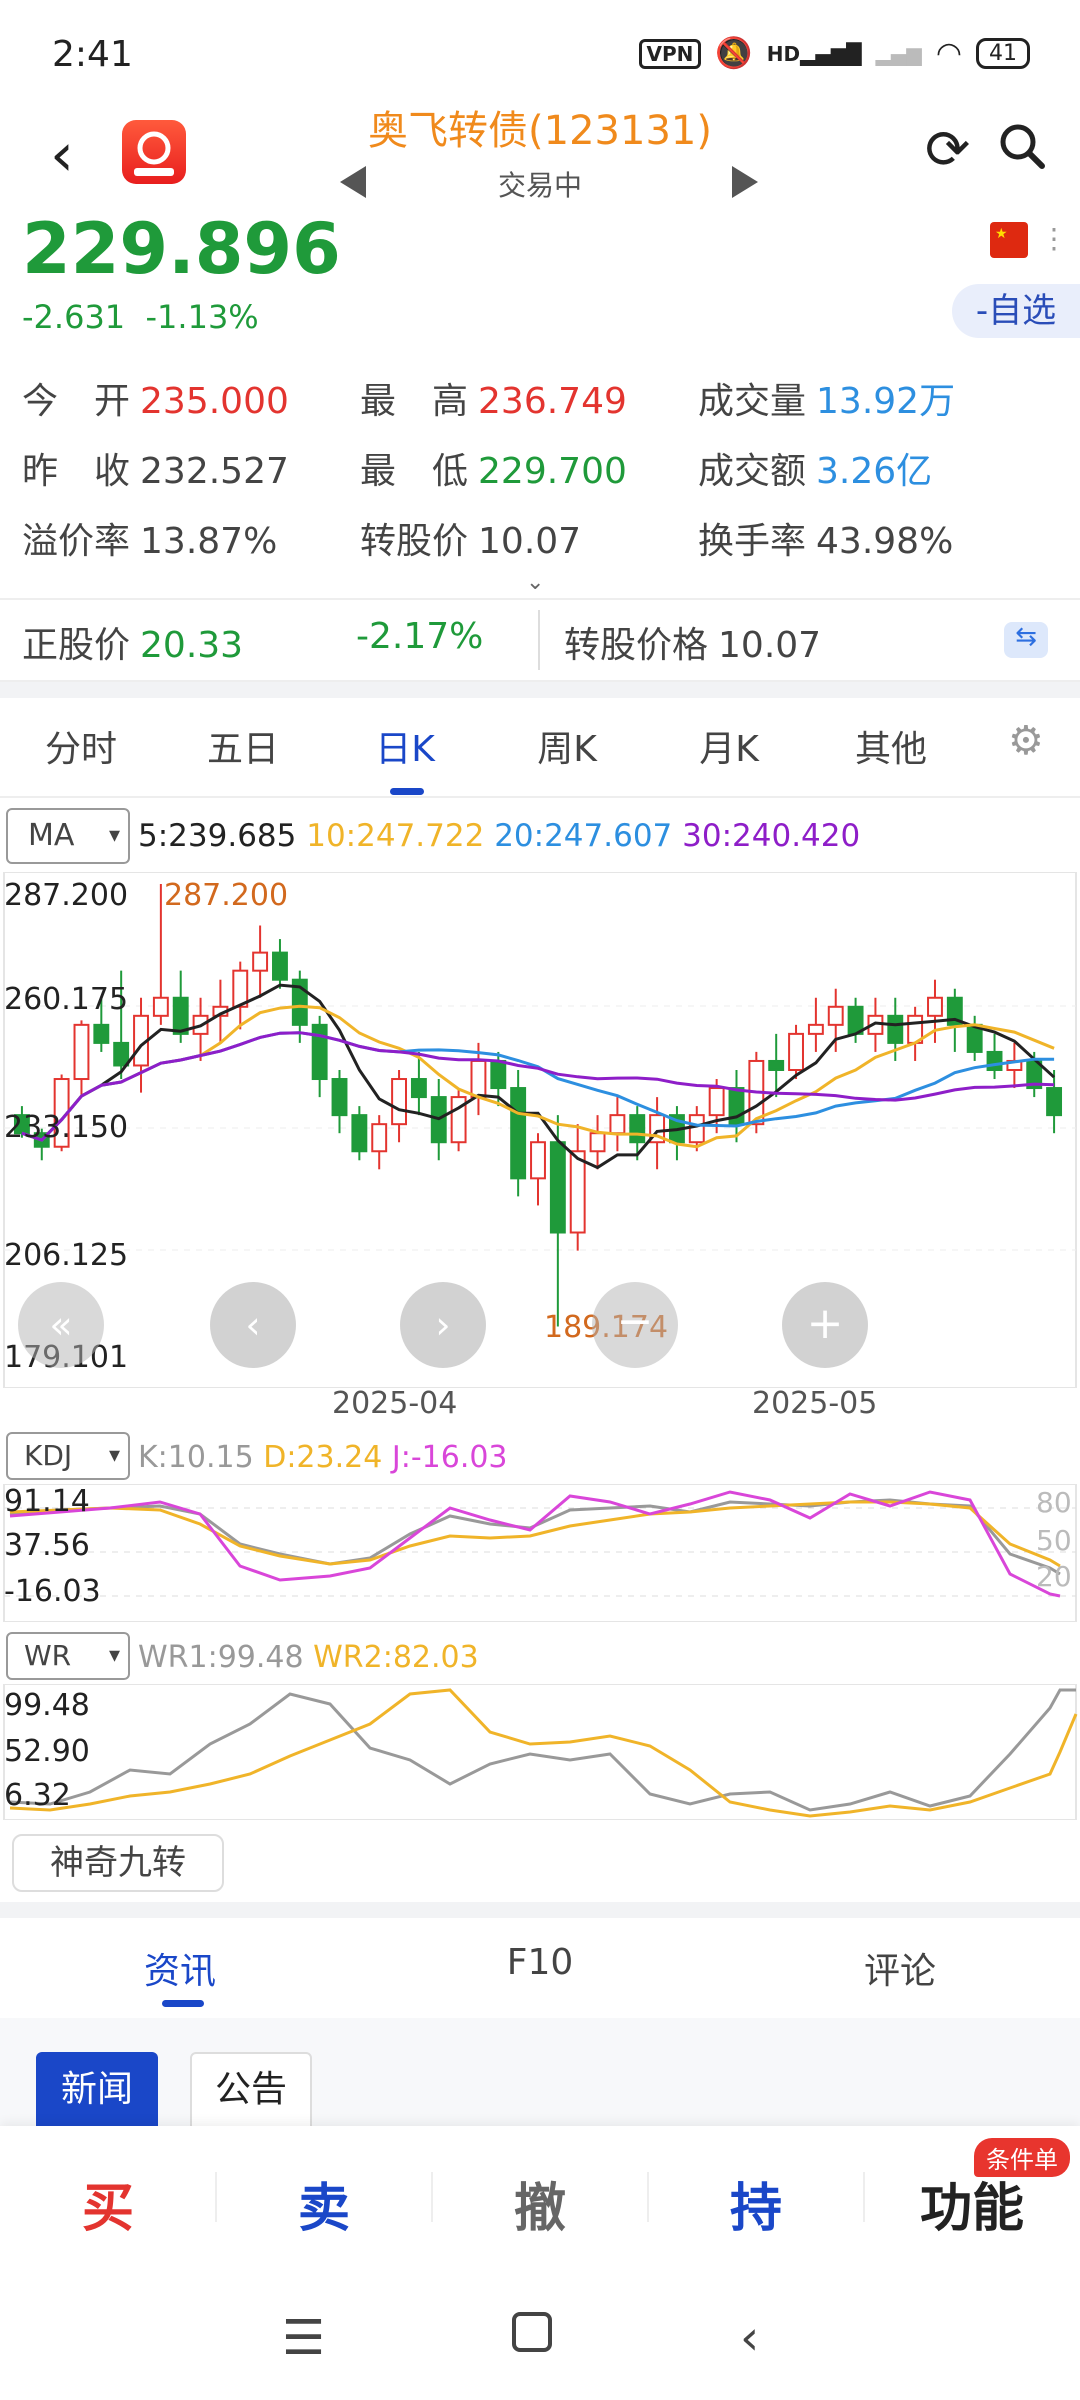 This screenshot has width=1080, height=2400. I want to click on kdj-select: KDJ, so click(68, 1456).